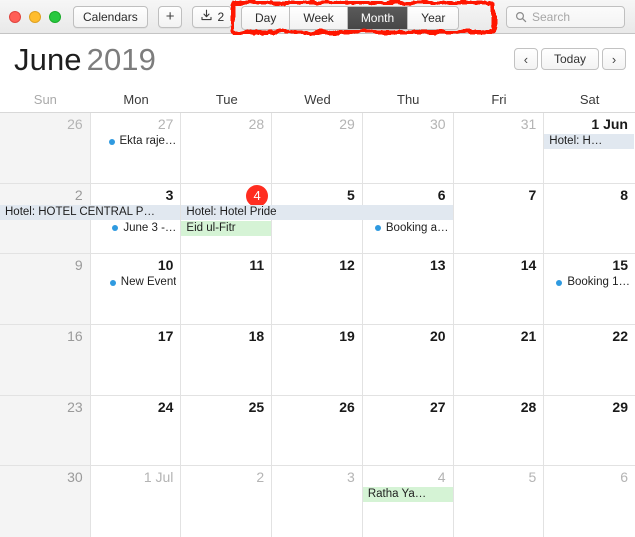 This screenshot has height=537, width=635. I want to click on search-placeholder: Search, so click(551, 17).